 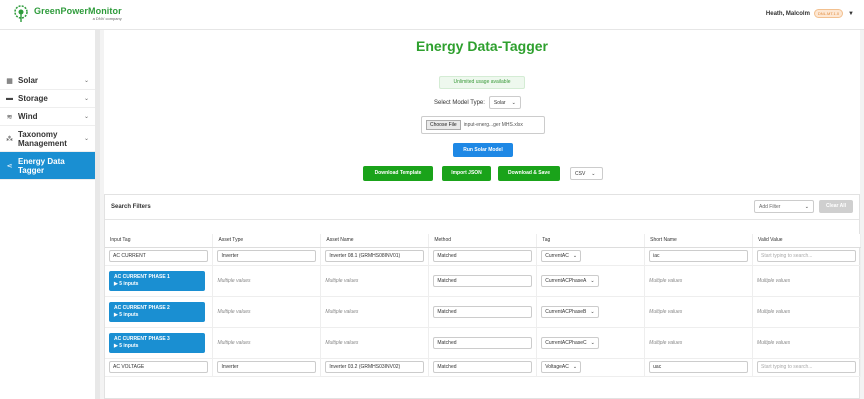 What do you see at coordinates (570, 342) in the screenshot?
I see `tag-select: CurrentACPhaseC ⌄` at bounding box center [570, 342].